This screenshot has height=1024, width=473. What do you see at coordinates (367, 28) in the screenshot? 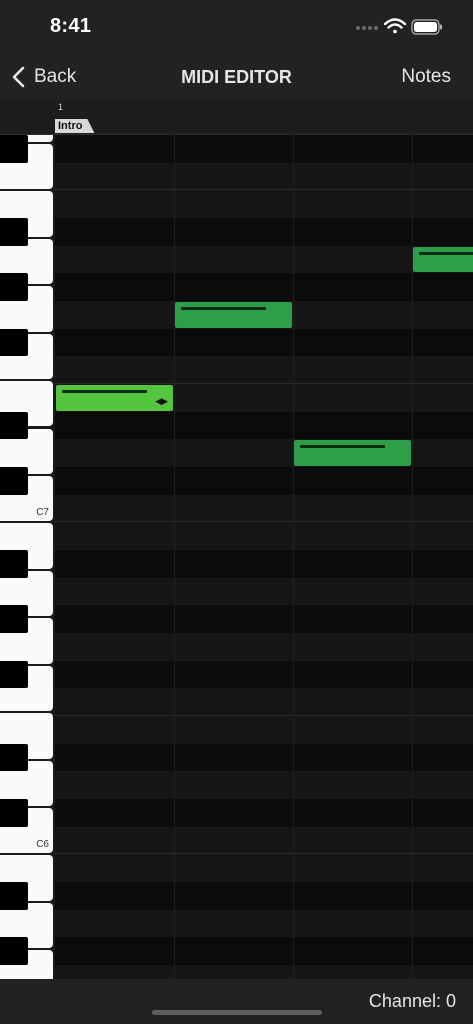
I see `signal-icon` at bounding box center [367, 28].